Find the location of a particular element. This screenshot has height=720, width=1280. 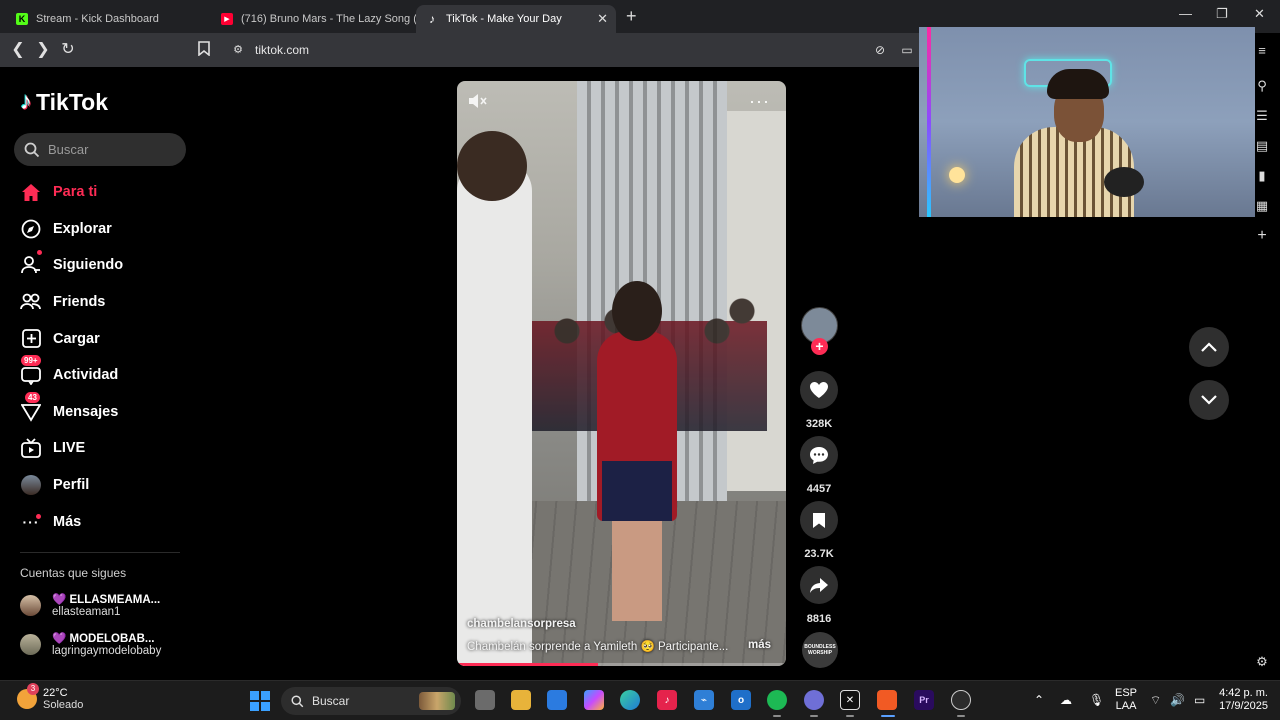

sidebar-item-para-ti: Para ti is located at coordinates (71, 192).